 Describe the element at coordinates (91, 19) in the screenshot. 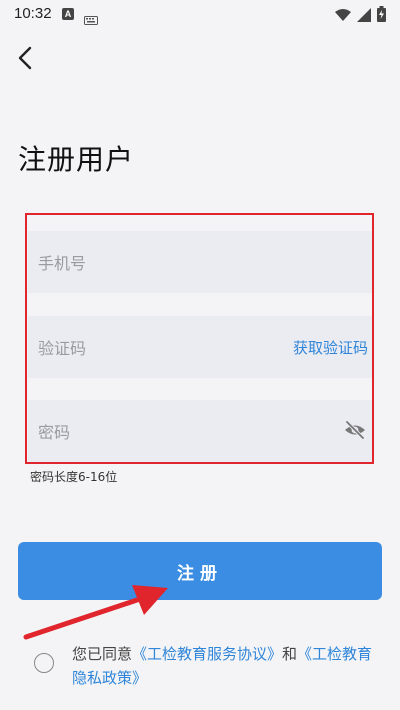

I see `keyboard-icon` at that location.